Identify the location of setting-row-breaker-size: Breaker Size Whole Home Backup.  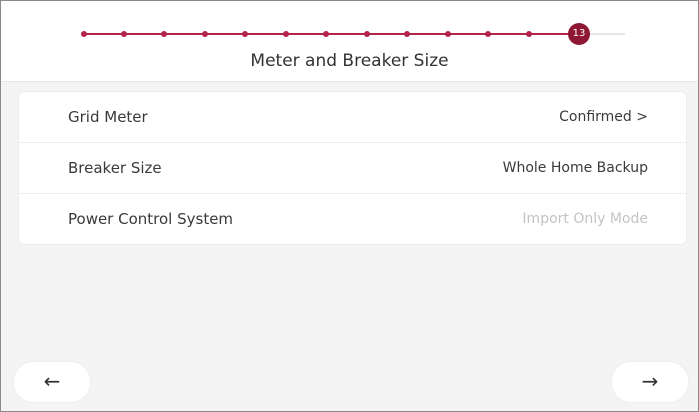
(352, 168).